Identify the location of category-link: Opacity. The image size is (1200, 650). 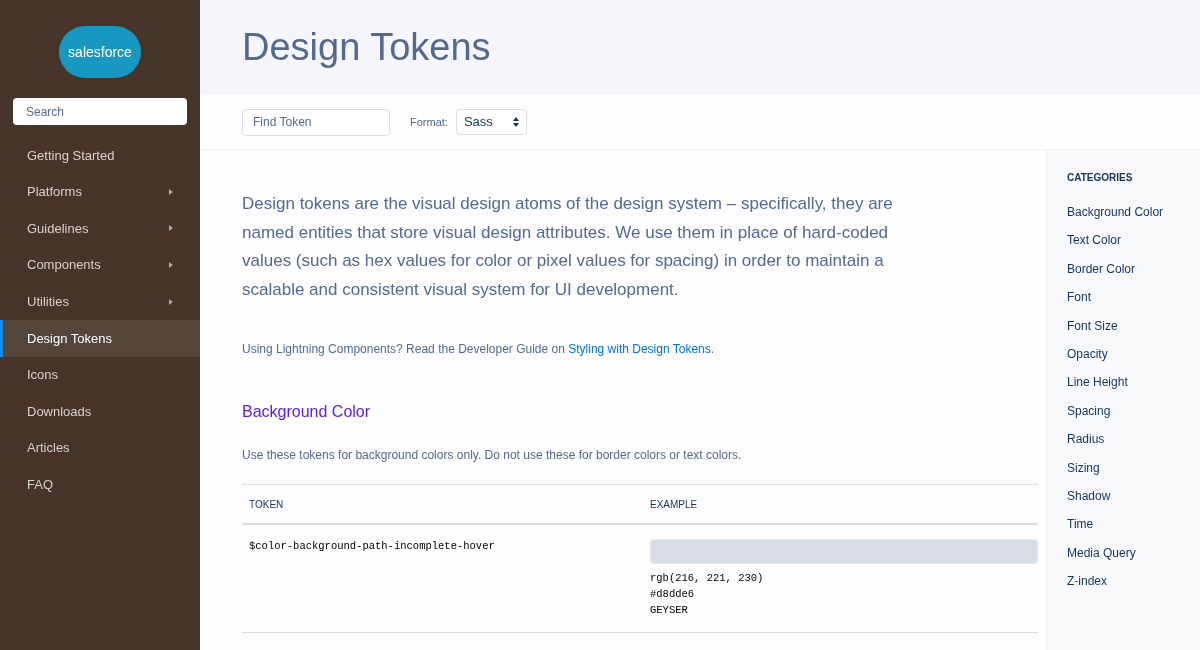
(1133, 359).